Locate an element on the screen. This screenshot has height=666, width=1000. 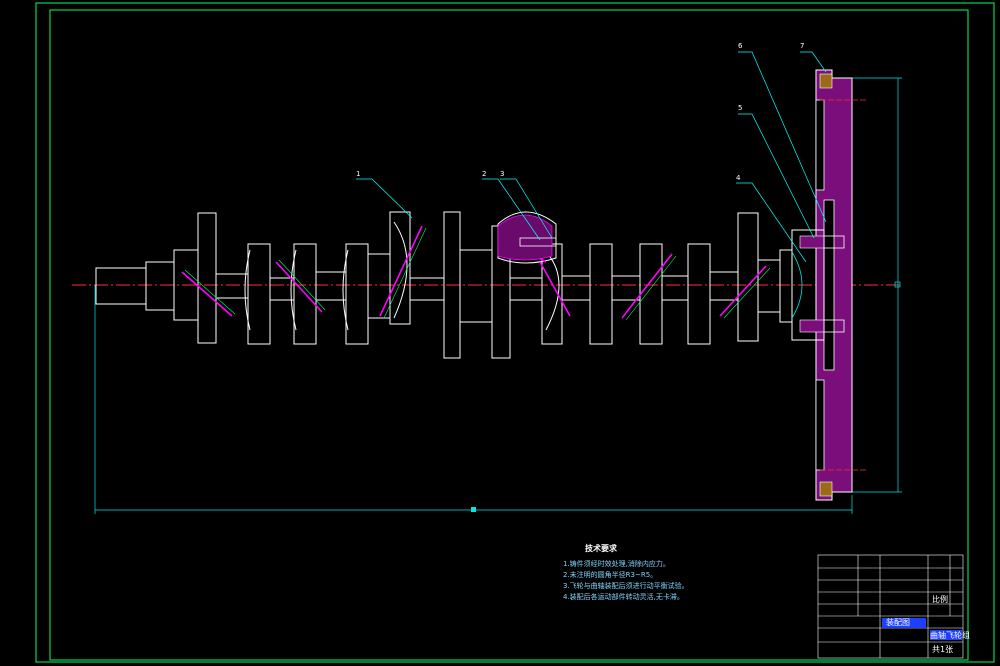
title-block-scale: 比例 is located at coordinates (940, 599).